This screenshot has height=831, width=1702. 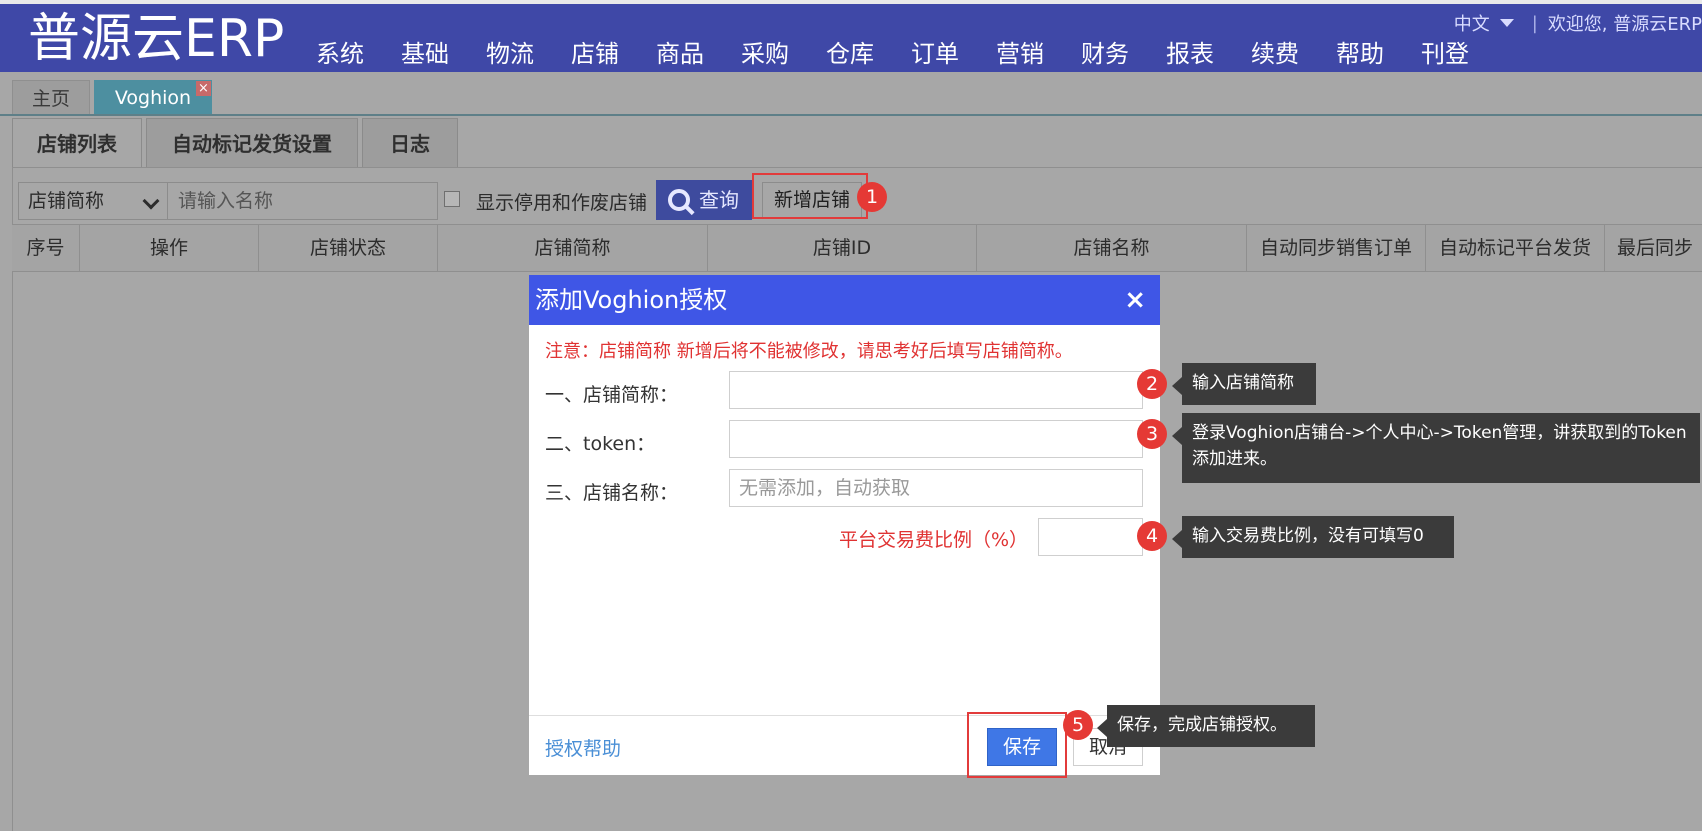 What do you see at coordinates (1313, 537) in the screenshot?
I see `tooltip-step-4: 输入交易费比例，没有可填写0` at bounding box center [1313, 537].